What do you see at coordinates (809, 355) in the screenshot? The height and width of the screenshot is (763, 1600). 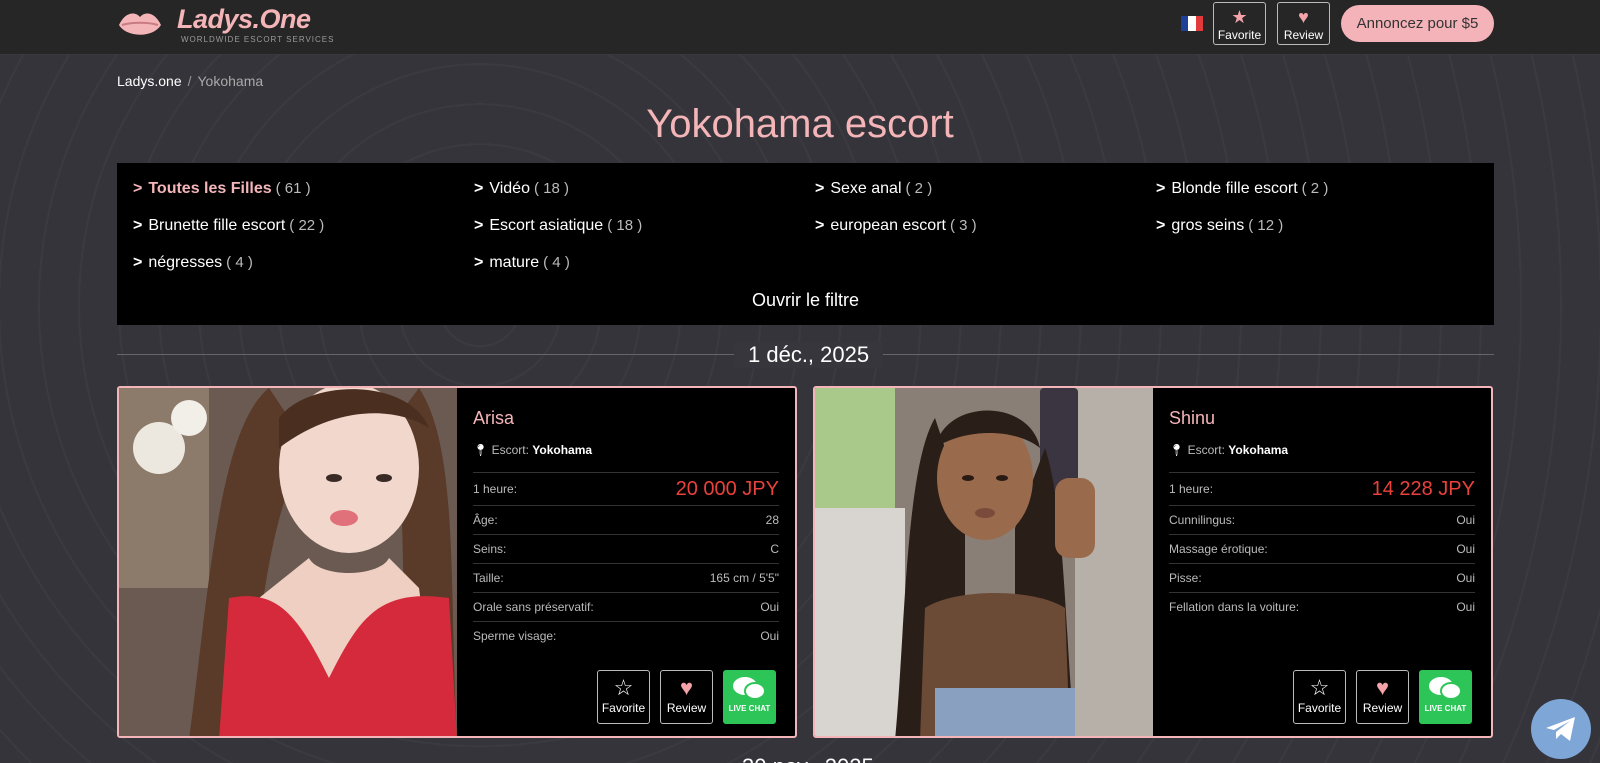 I see `date-group-label: 1 déc., 2025` at bounding box center [809, 355].